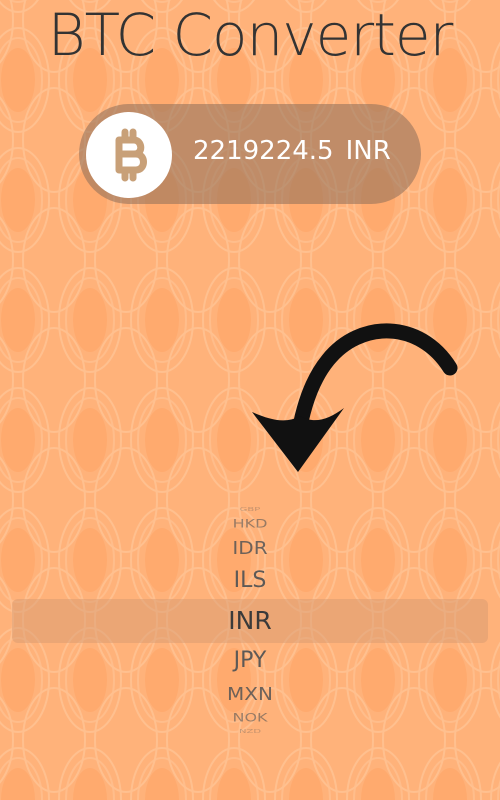 Image resolution: width=500 pixels, height=800 pixels. I want to click on app-title: BTC Converter, so click(250, 35).